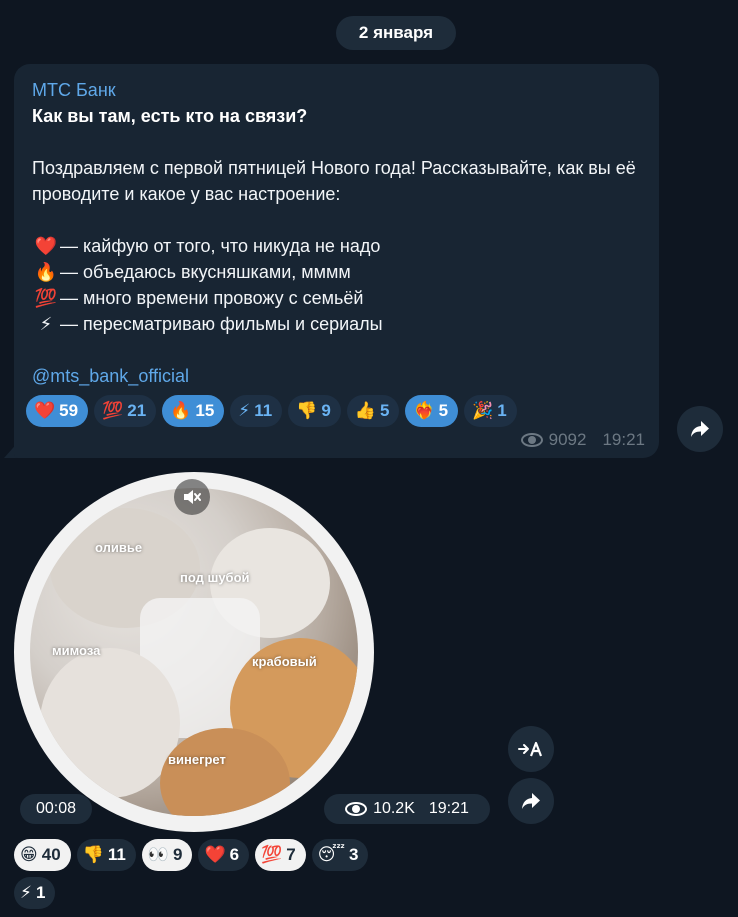  What do you see at coordinates (215, 577) in the screenshot?
I see `video-label-shuba: под шубой` at bounding box center [215, 577].